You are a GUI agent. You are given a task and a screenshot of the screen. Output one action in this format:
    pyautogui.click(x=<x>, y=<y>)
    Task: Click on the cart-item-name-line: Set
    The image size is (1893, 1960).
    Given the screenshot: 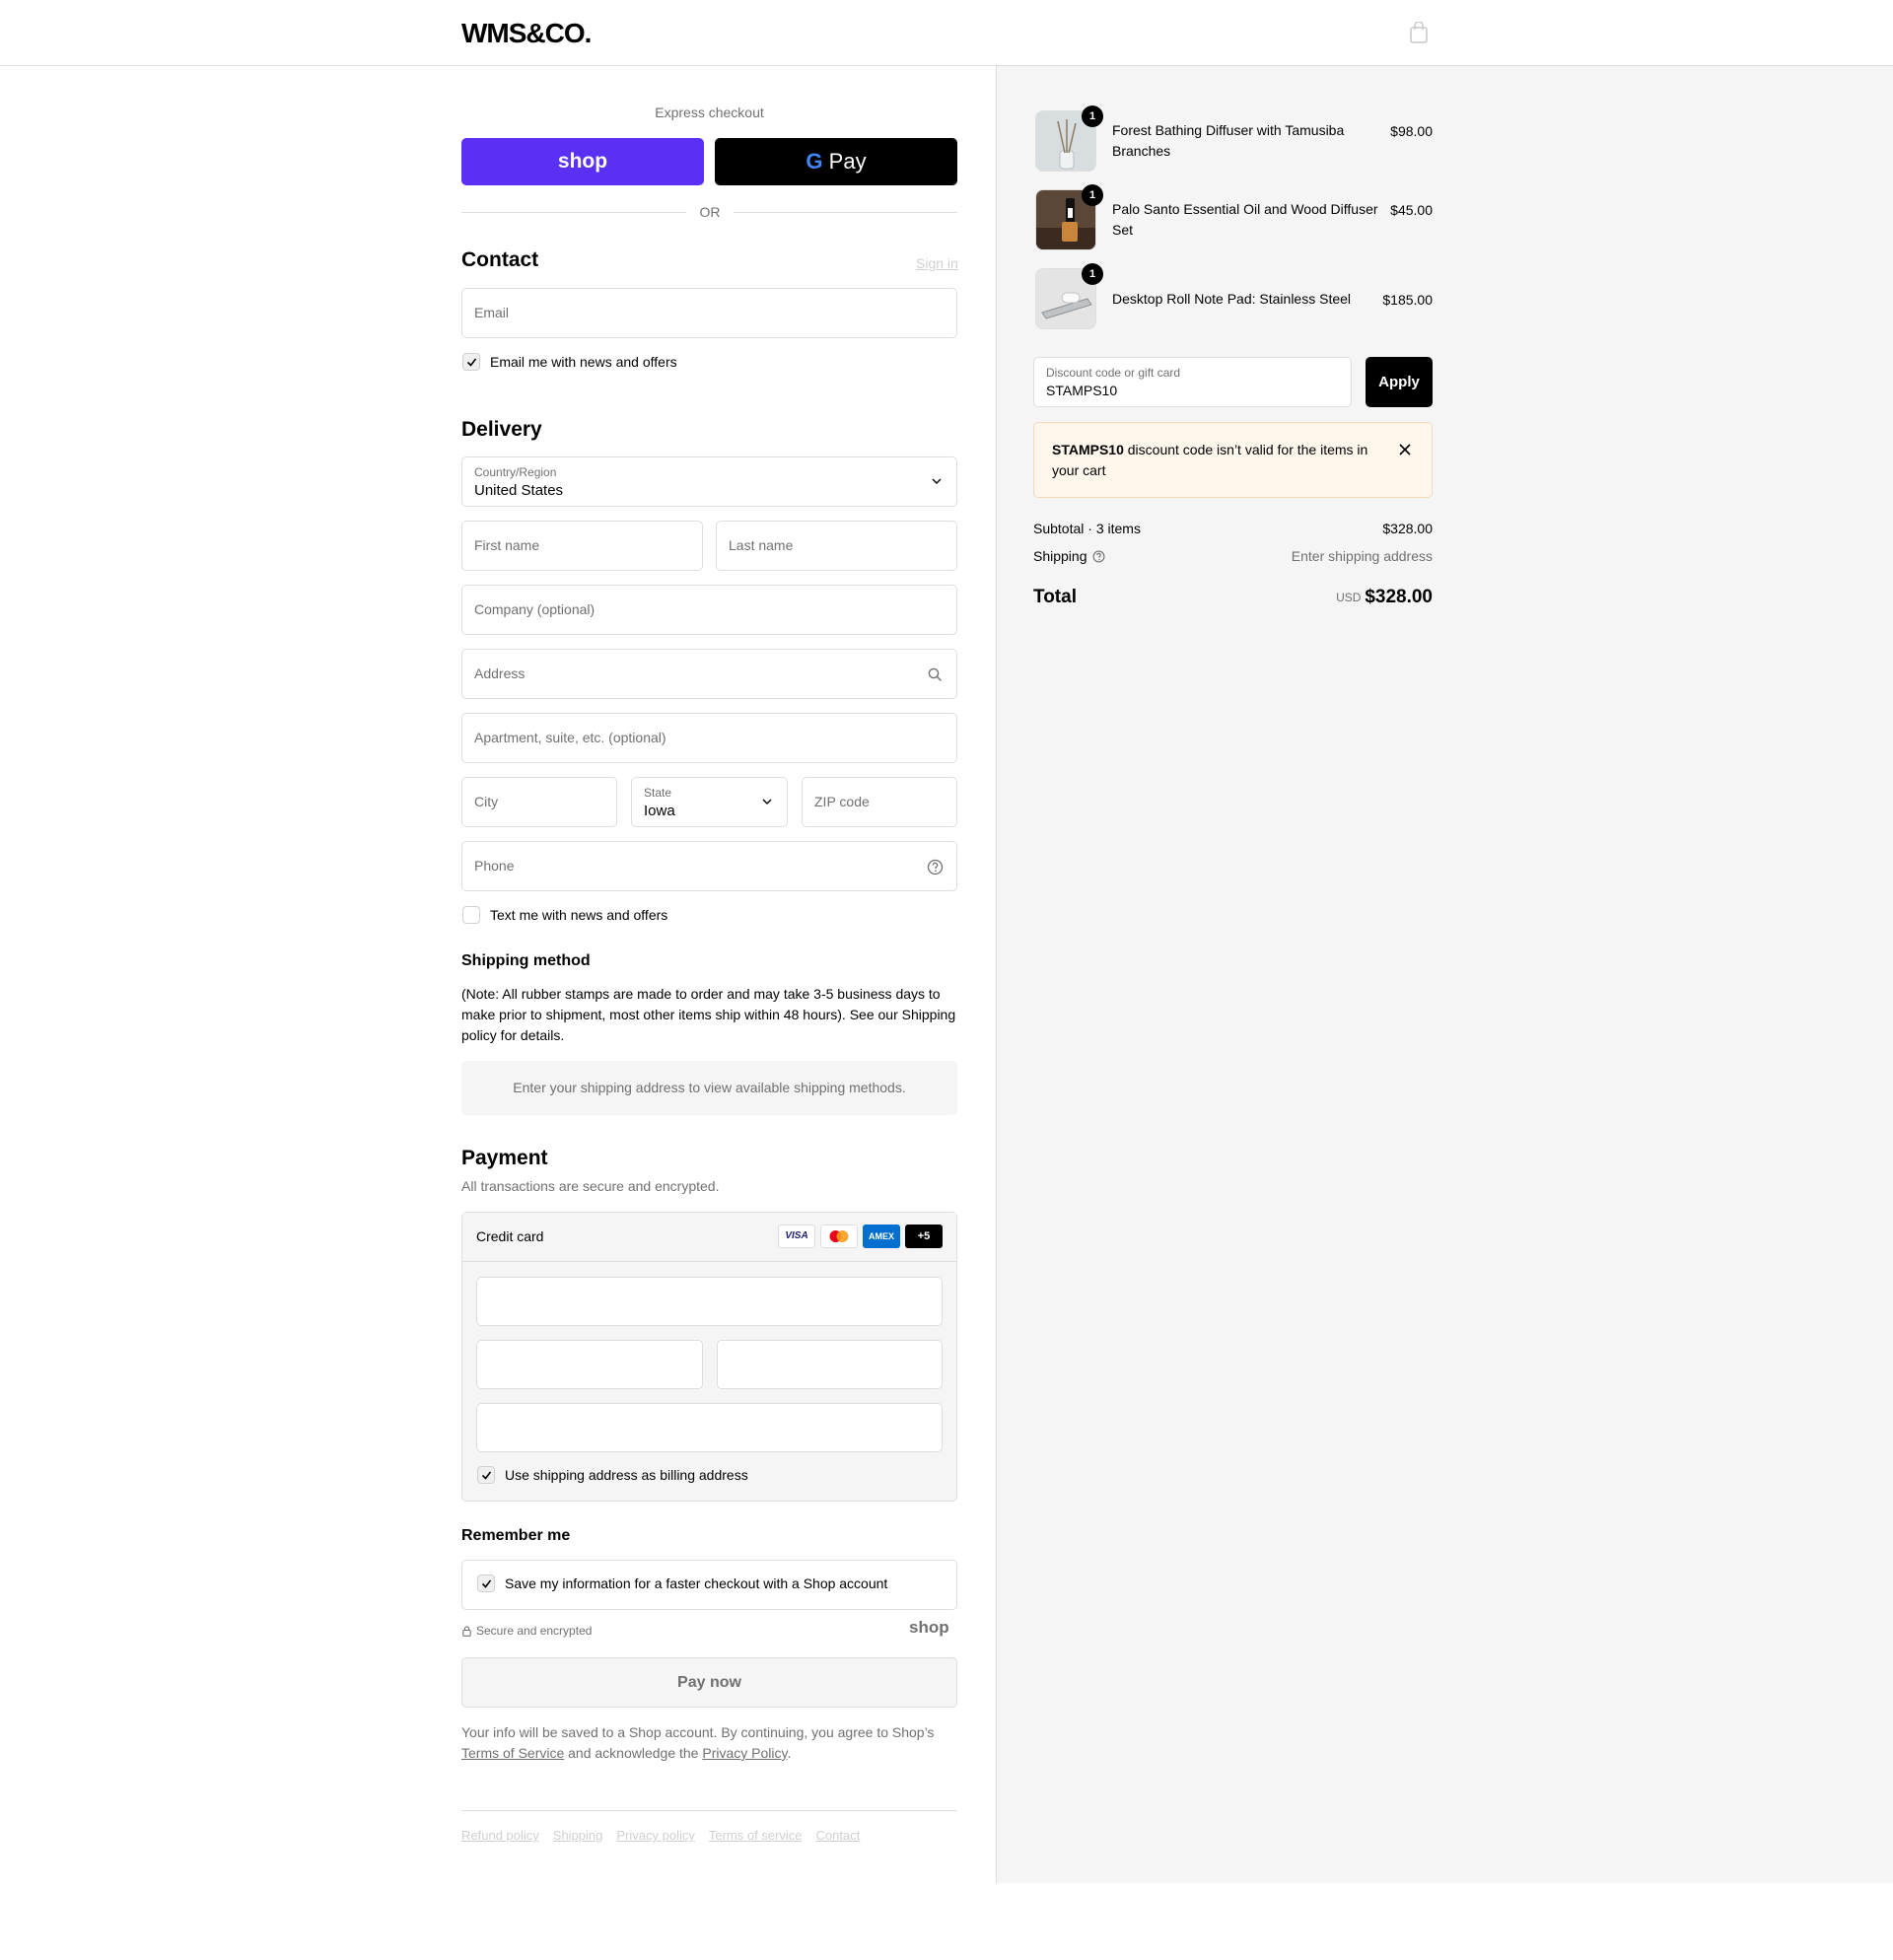 What is the action you would take?
    pyautogui.click(x=1123, y=230)
    